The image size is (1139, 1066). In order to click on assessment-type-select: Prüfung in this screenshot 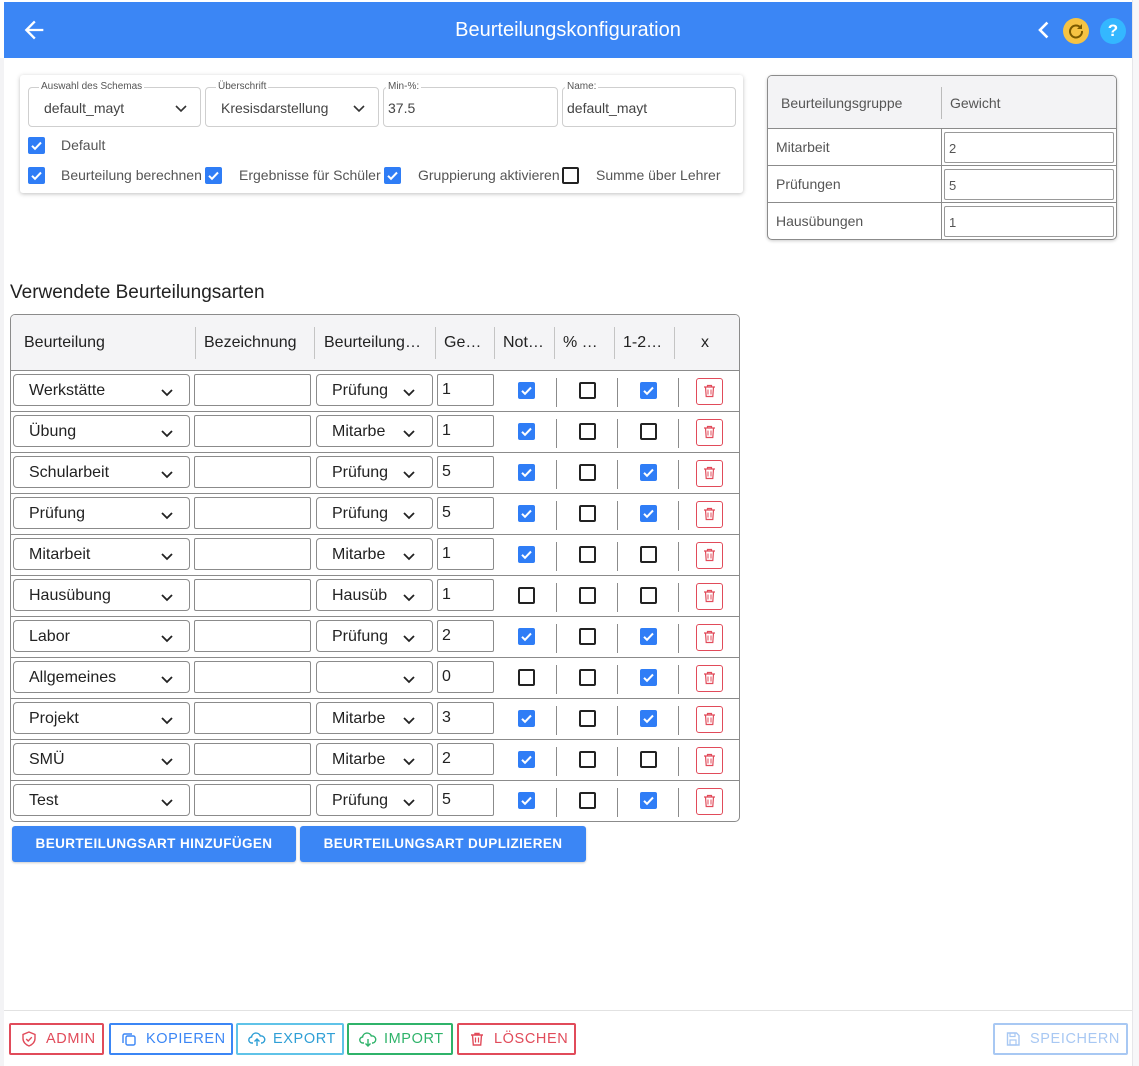, I will do `click(101, 513)`.